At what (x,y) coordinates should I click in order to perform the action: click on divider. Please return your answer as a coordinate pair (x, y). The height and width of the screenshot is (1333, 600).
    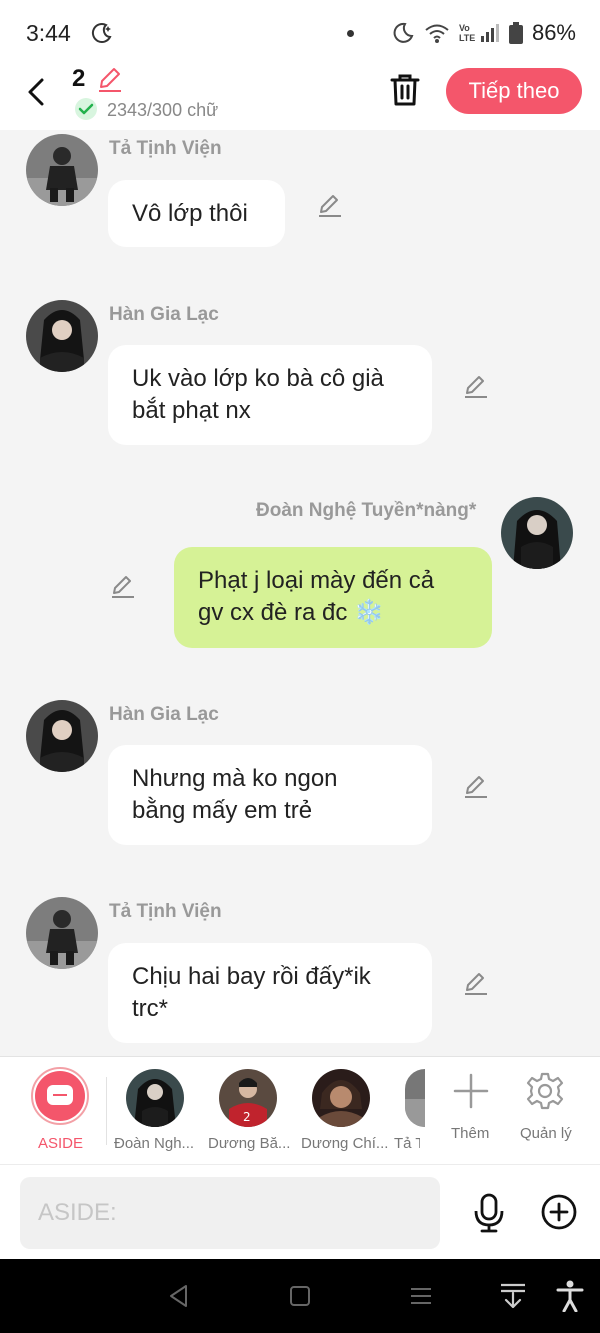
    Looking at the image, I should click on (106, 1111).